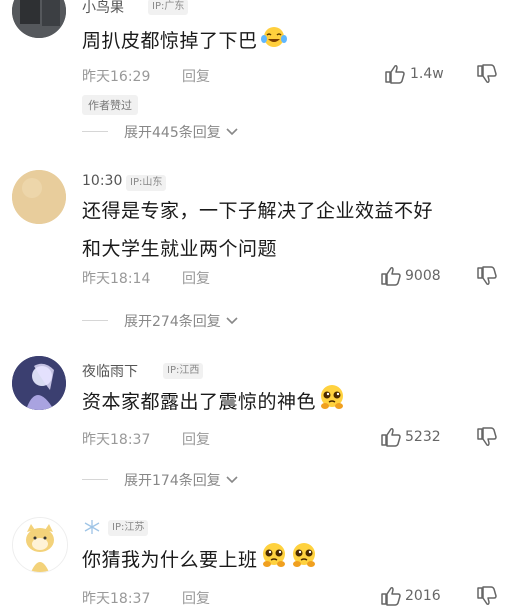 This screenshot has width=529, height=610. What do you see at coordinates (110, 105) in the screenshot?
I see `author-liked-badge: 作者赞过` at bounding box center [110, 105].